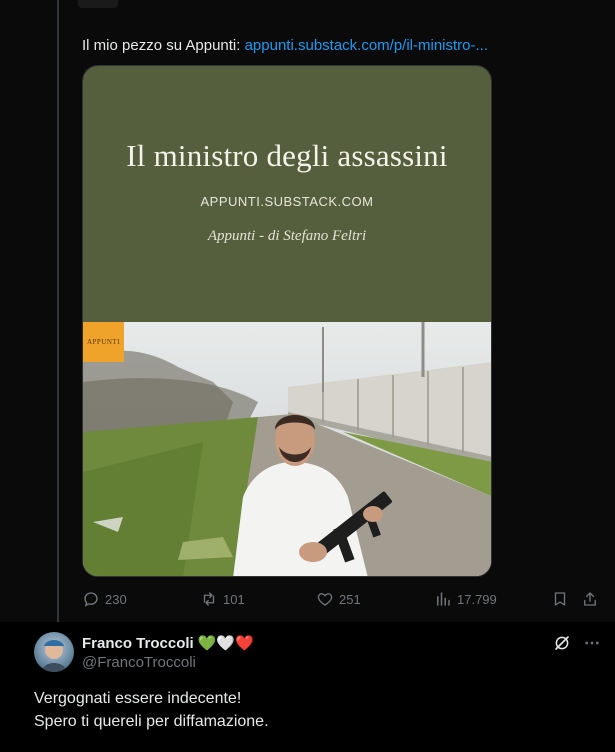 The height and width of the screenshot is (752, 615). I want to click on reply-author-handle: @FrancoTroccoli, so click(139, 662).